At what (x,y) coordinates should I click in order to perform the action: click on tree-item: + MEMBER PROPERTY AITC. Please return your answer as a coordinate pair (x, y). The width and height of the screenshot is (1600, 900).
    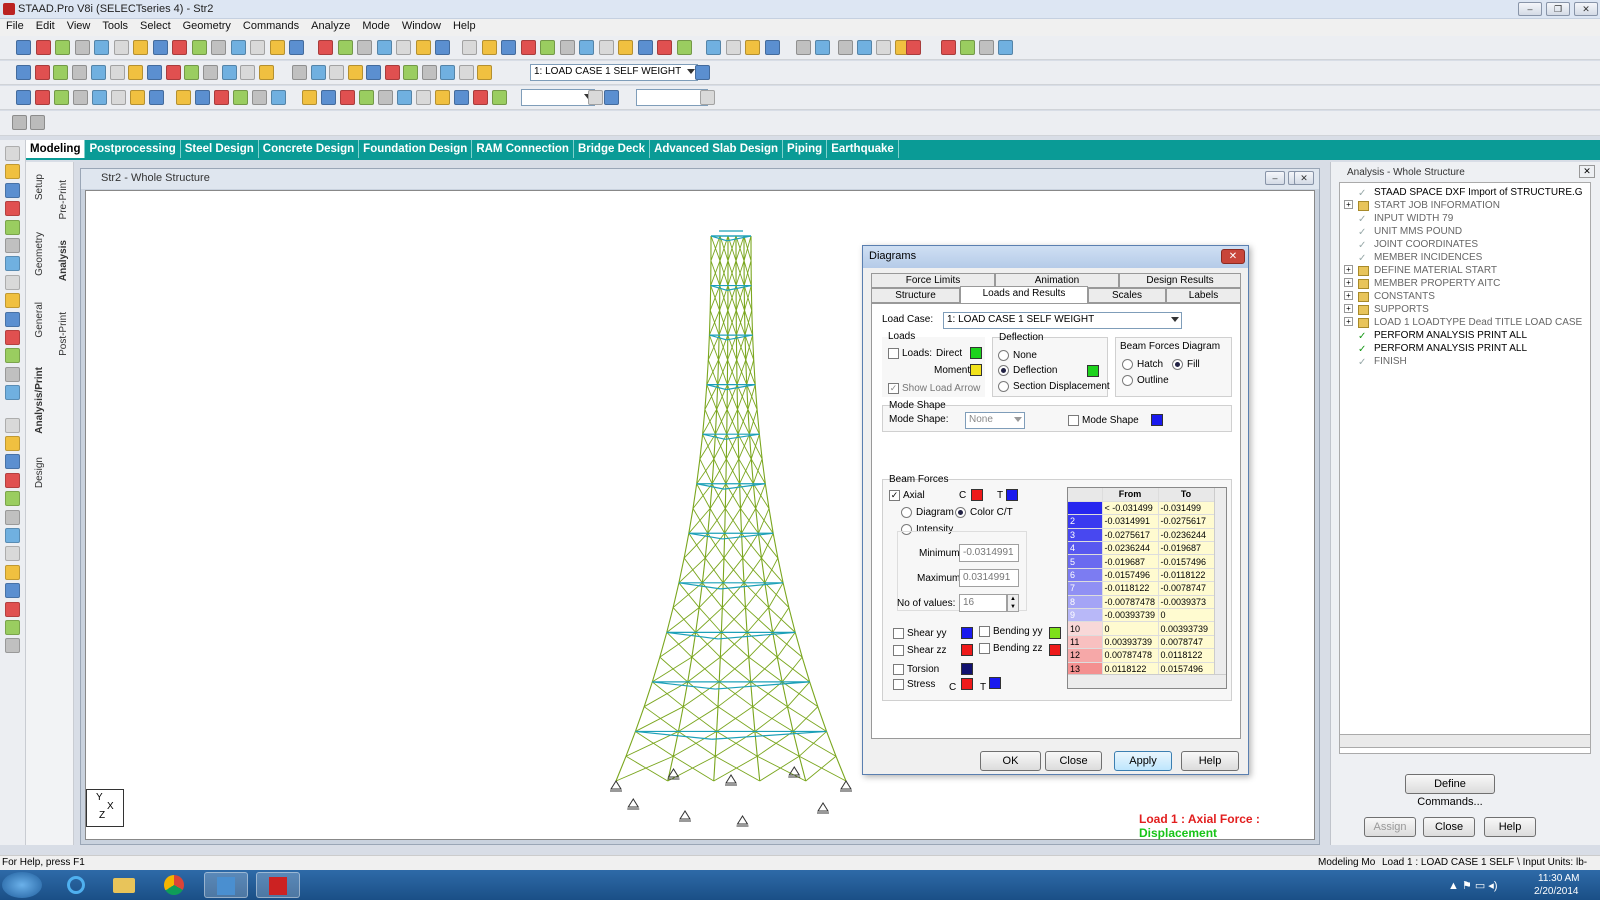
    Looking at the image, I should click on (1467, 284).